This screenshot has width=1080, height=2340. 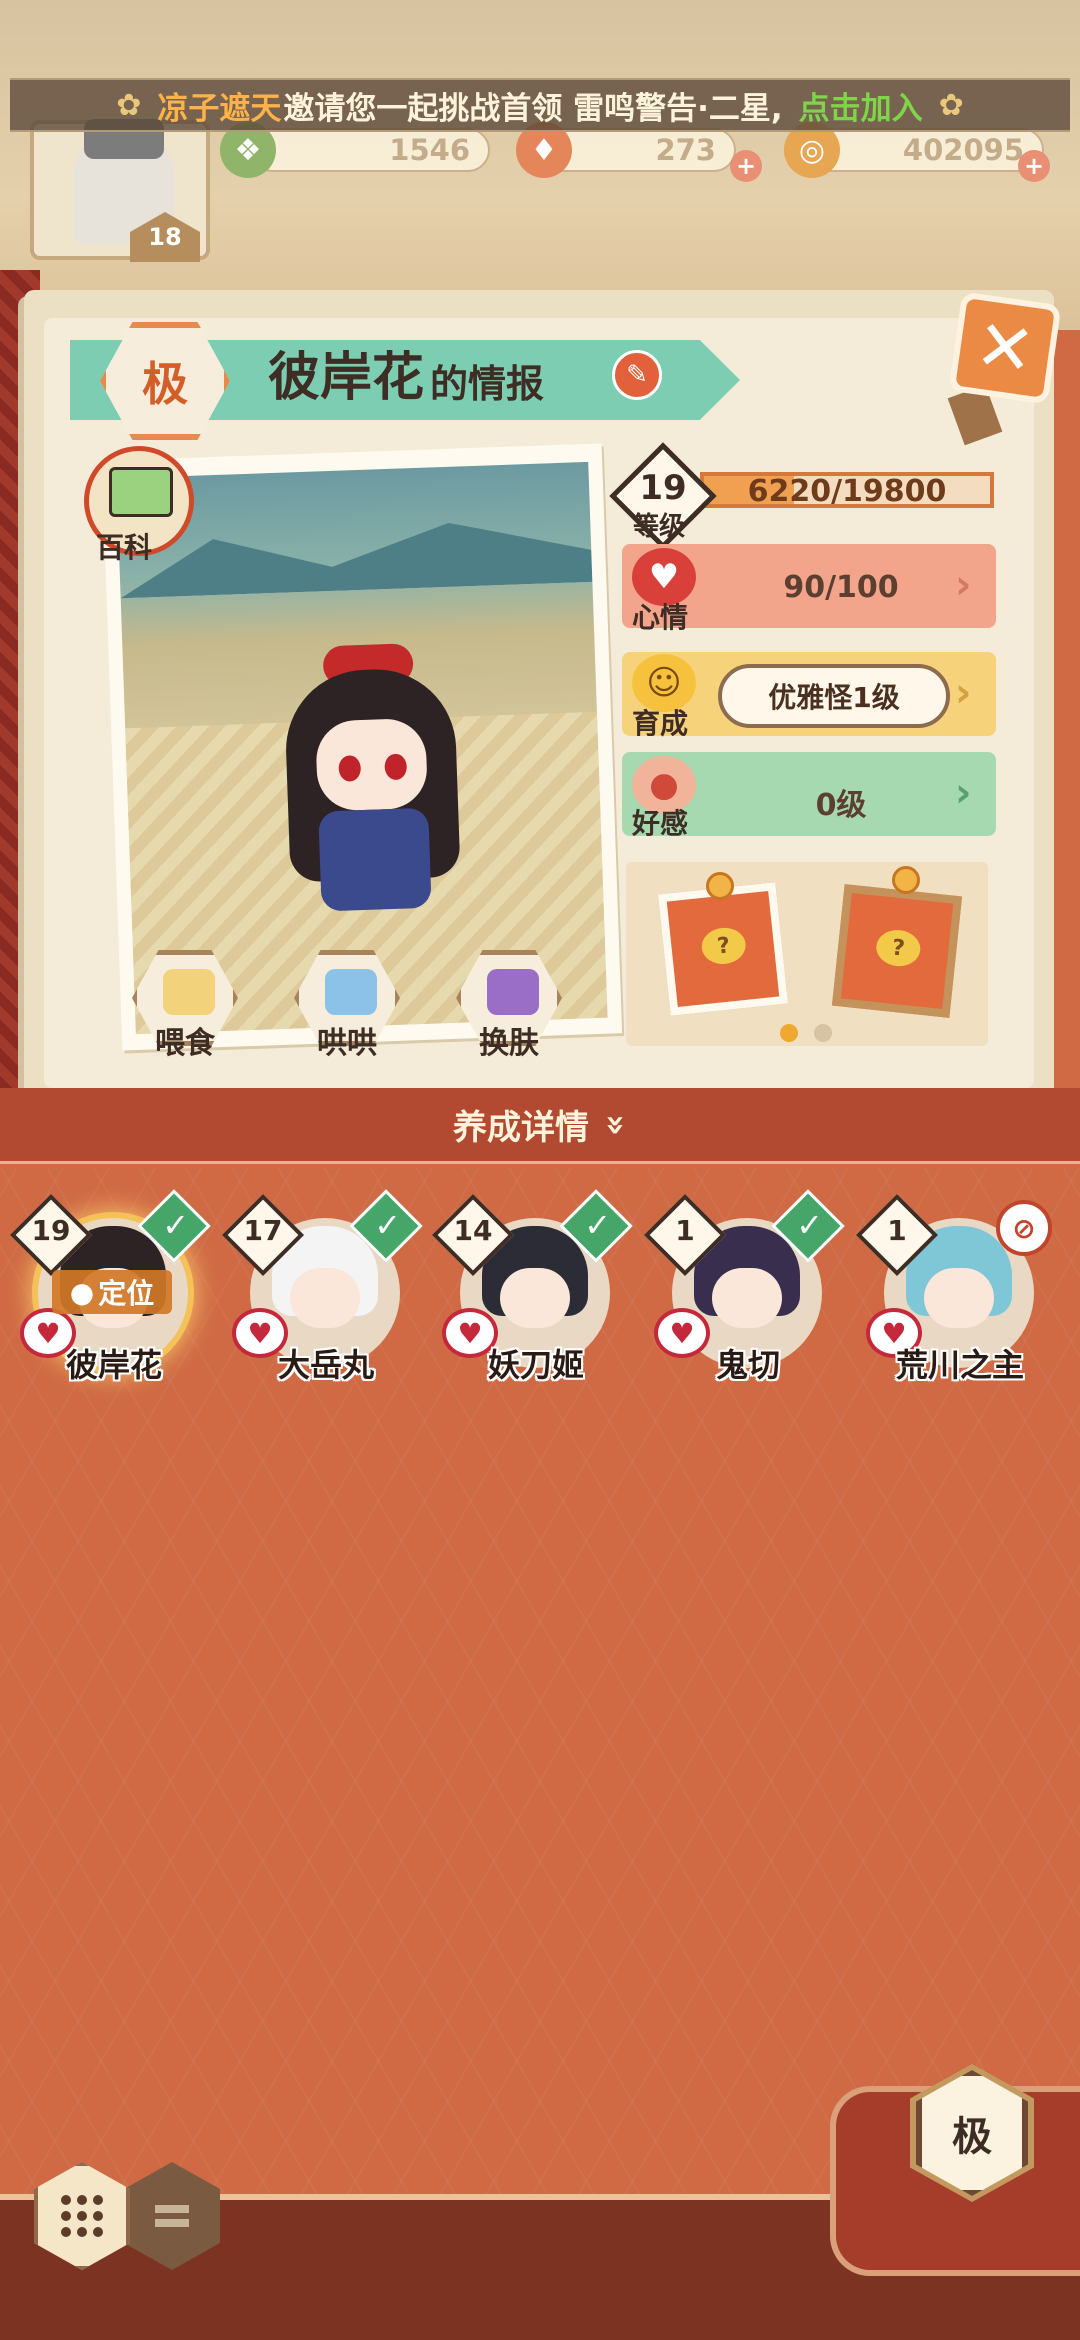 What do you see at coordinates (823, 1033) in the screenshot?
I see `page-dot` at bounding box center [823, 1033].